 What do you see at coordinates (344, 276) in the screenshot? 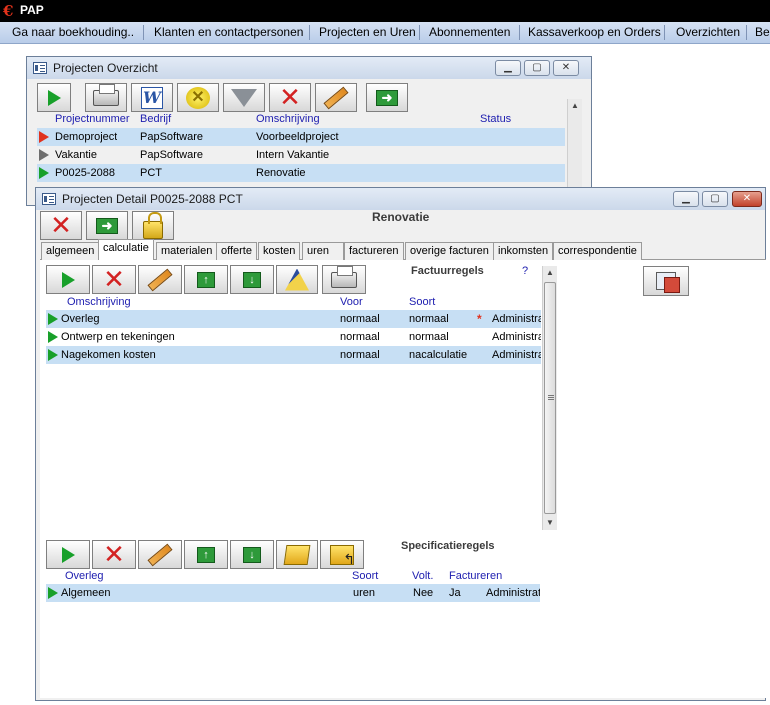
I see `printer-icon` at bounding box center [344, 276].